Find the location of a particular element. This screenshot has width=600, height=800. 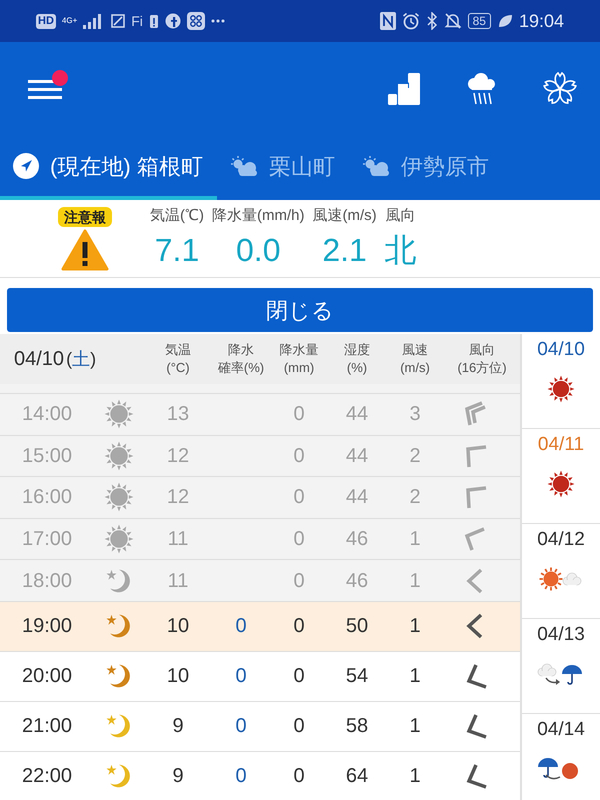

day-date: 04/12 is located at coordinates (561, 540).